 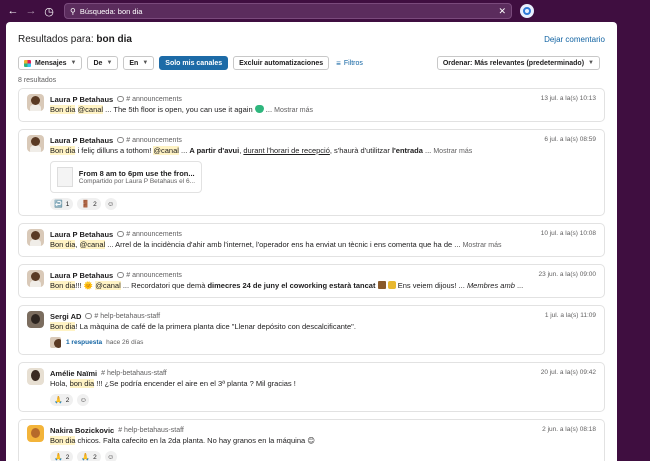 What do you see at coordinates (89, 204) in the screenshot?
I see `reaction: 🚪 2` at bounding box center [89, 204].